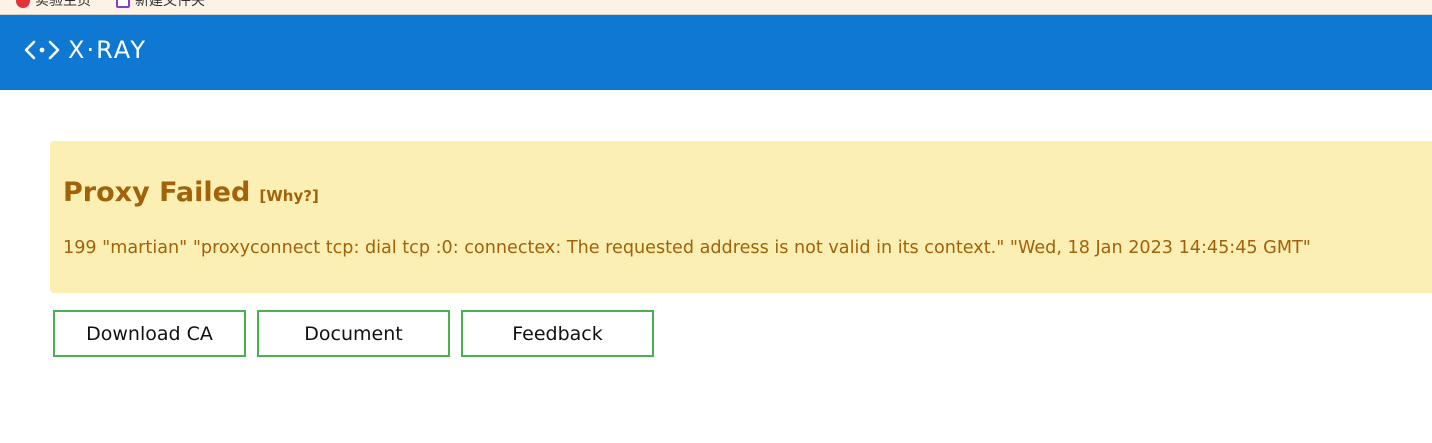  What do you see at coordinates (170, 4) in the screenshot?
I see `bookmark-label-2: 新建文件夹` at bounding box center [170, 4].